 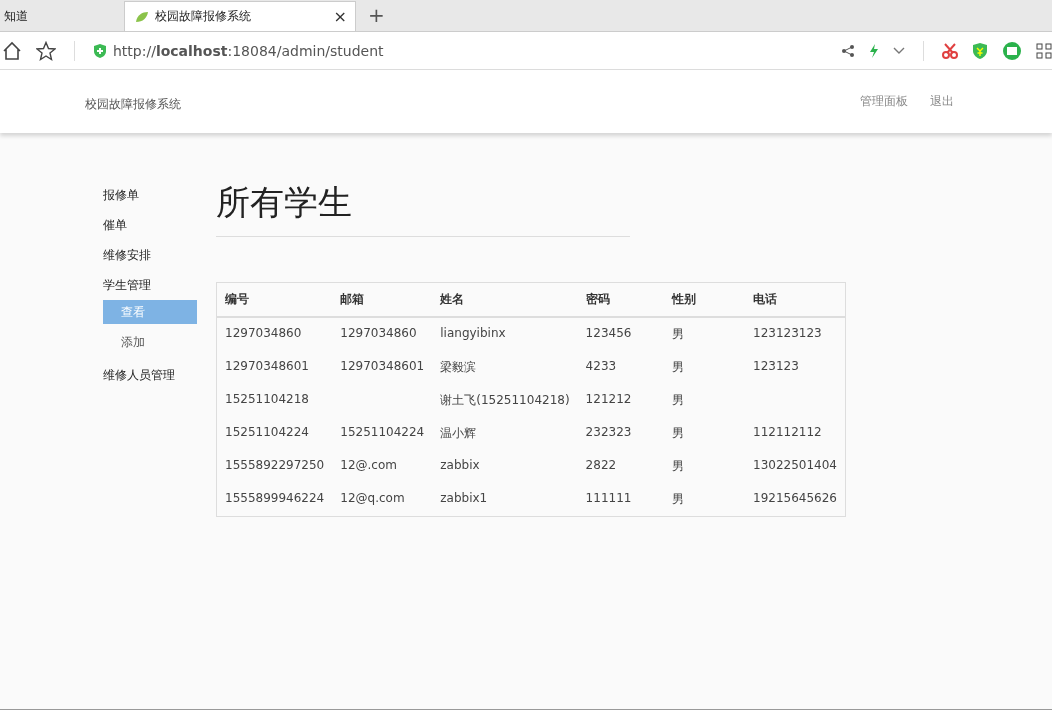 What do you see at coordinates (601, 366) in the screenshot?
I see `table-cell: 4233` at bounding box center [601, 366].